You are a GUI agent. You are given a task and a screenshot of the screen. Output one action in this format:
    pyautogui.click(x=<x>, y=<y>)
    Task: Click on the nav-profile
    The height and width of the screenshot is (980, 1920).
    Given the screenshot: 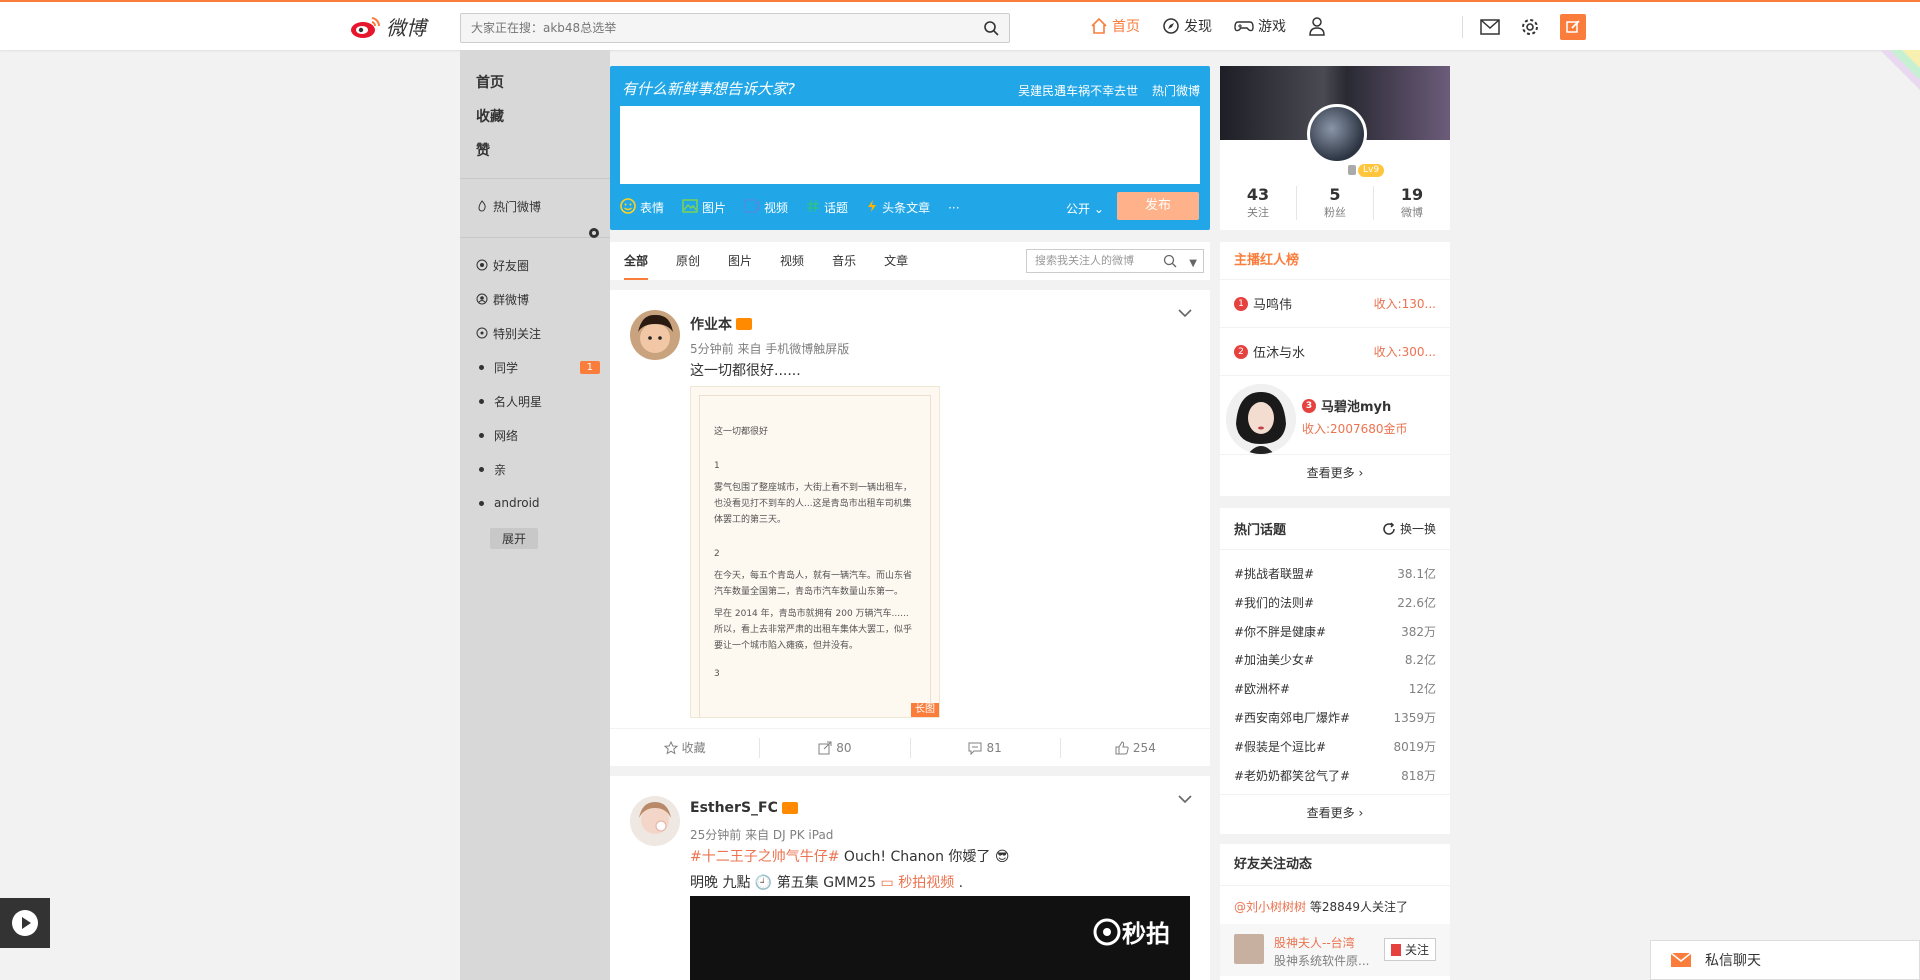 What is the action you would take?
    pyautogui.click(x=1319, y=26)
    